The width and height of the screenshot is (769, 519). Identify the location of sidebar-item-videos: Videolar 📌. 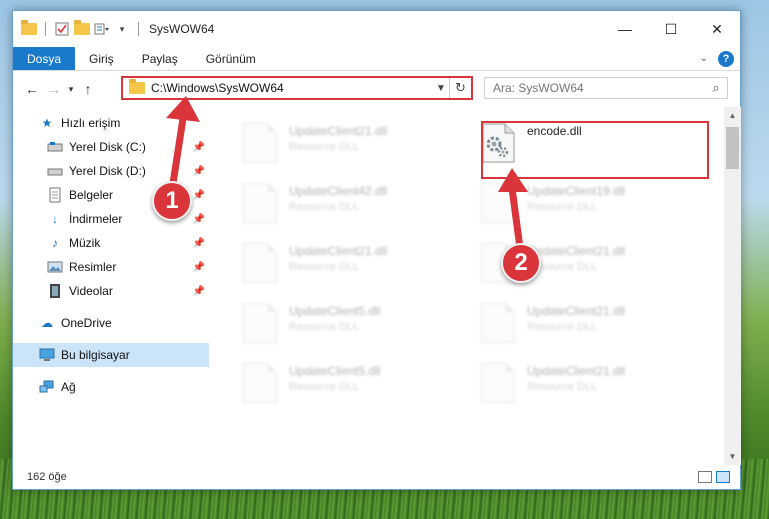
(111, 291).